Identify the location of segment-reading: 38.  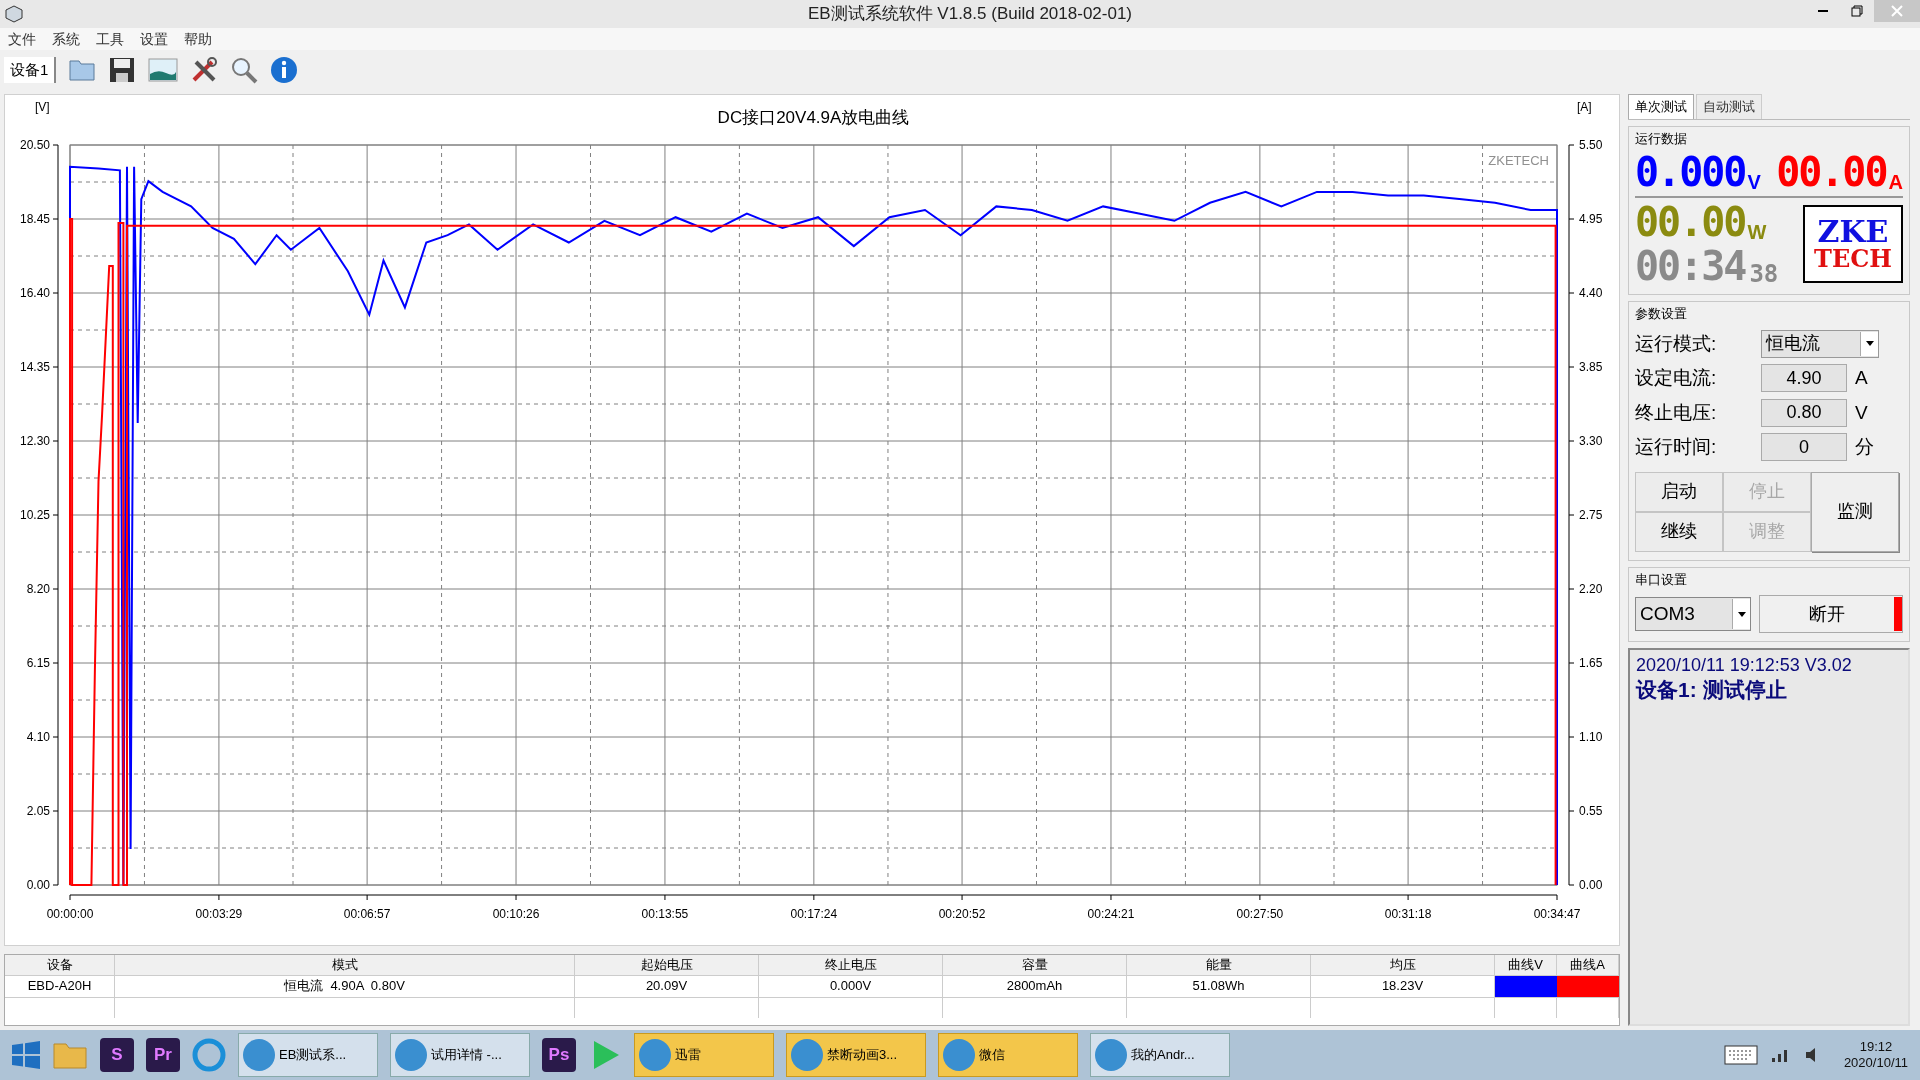
(1764, 274).